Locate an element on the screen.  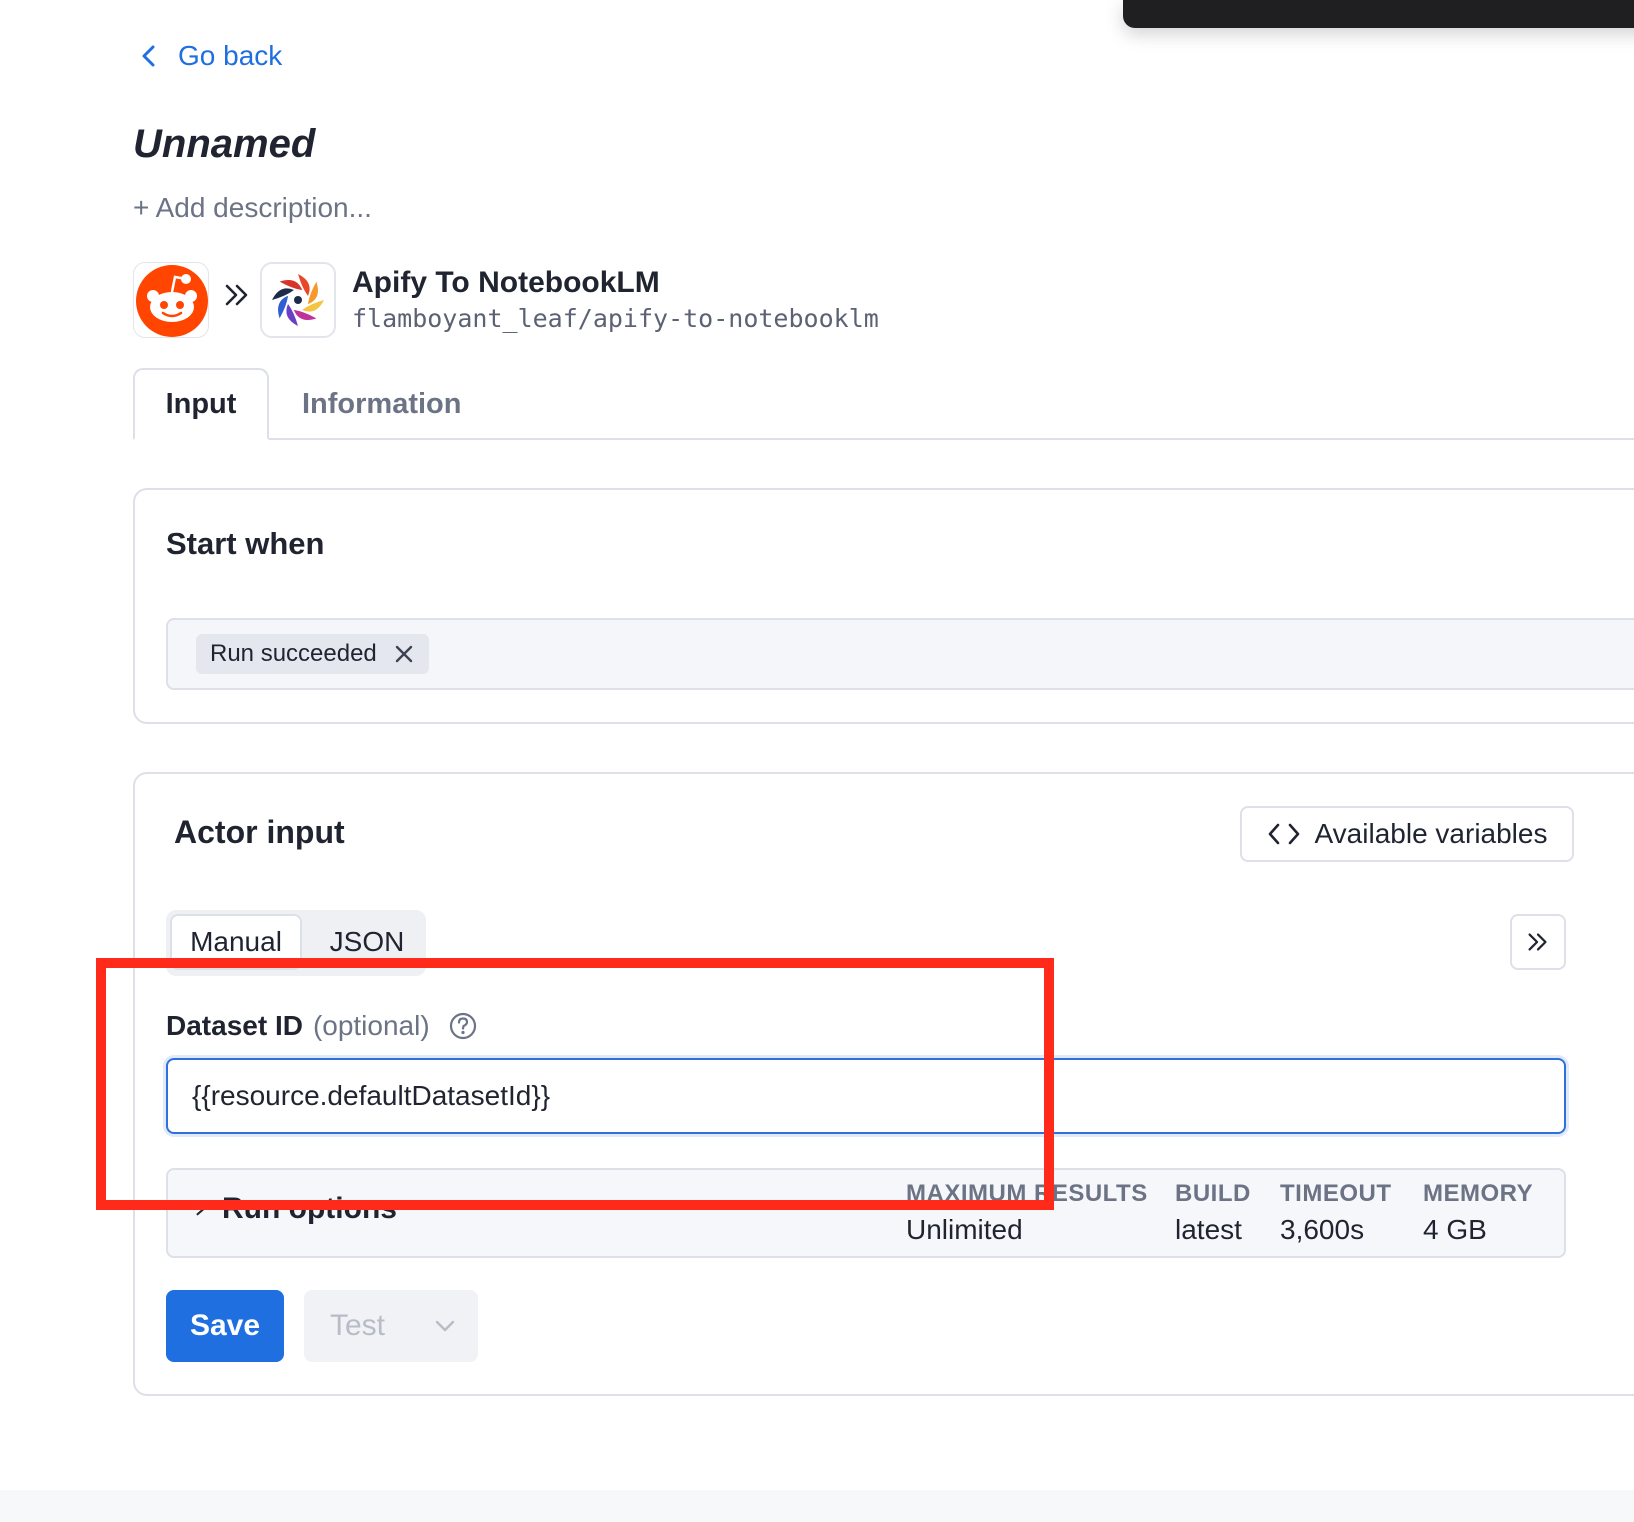
stat-key: TIMEOUT is located at coordinates (1336, 1193).